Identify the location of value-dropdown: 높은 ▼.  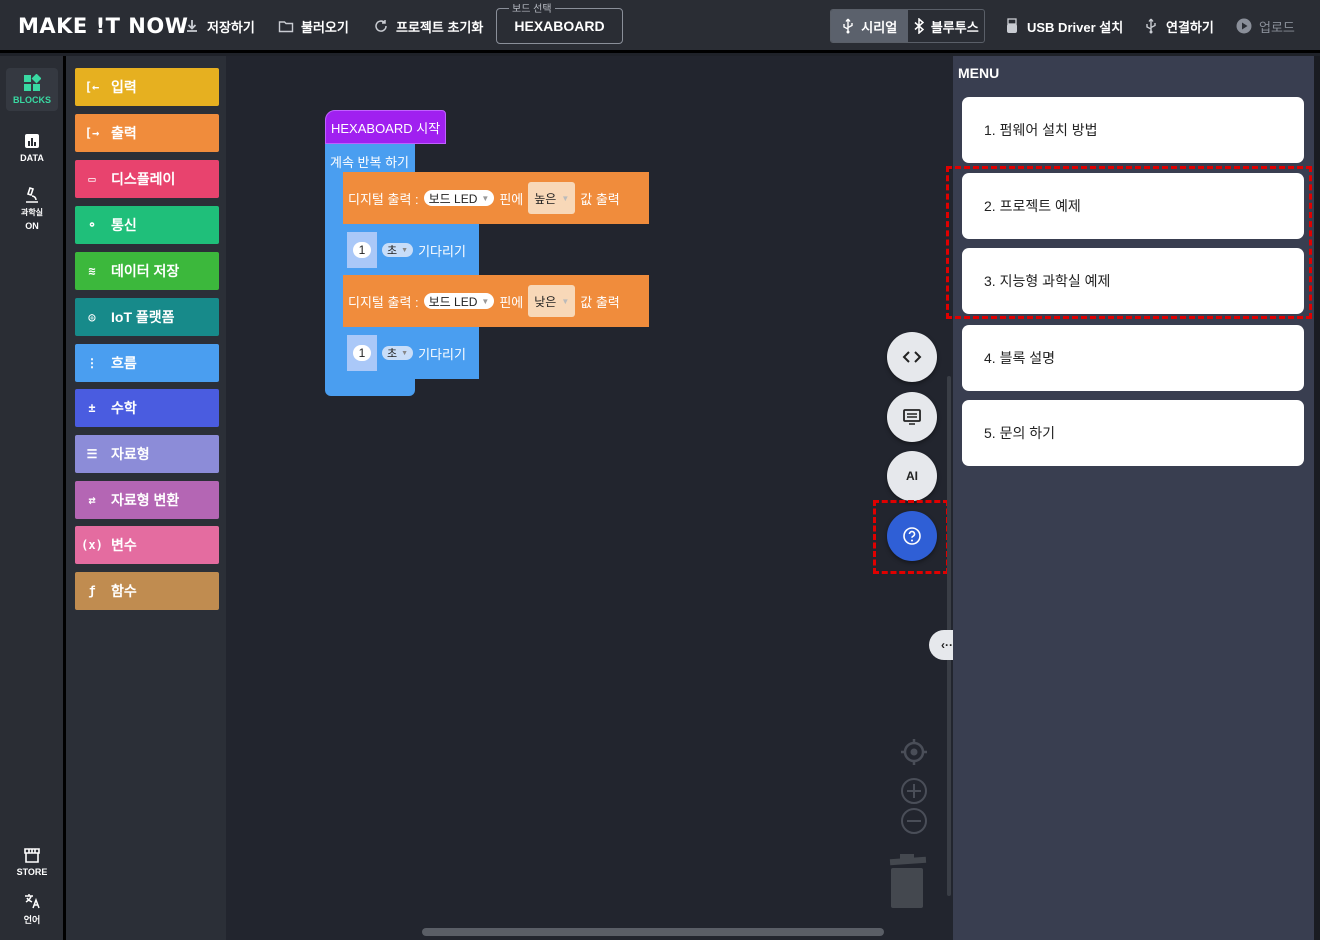
(552, 198).